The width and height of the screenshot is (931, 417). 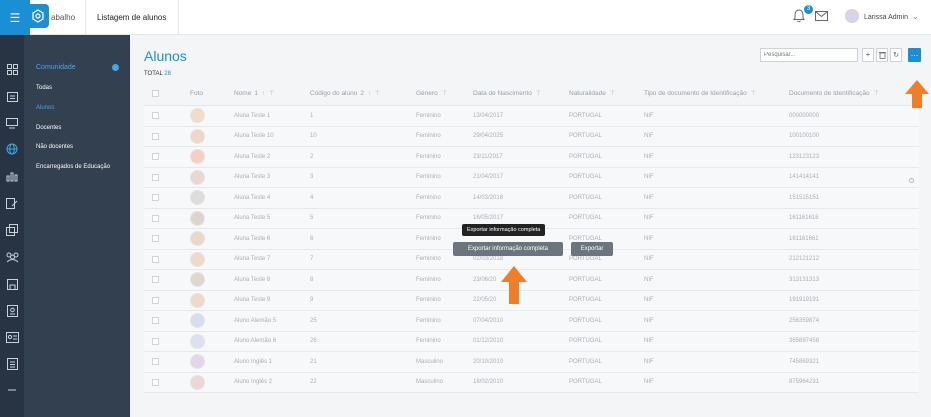 I want to click on hamburger-menu-button: ☰, so click(x=15, y=17).